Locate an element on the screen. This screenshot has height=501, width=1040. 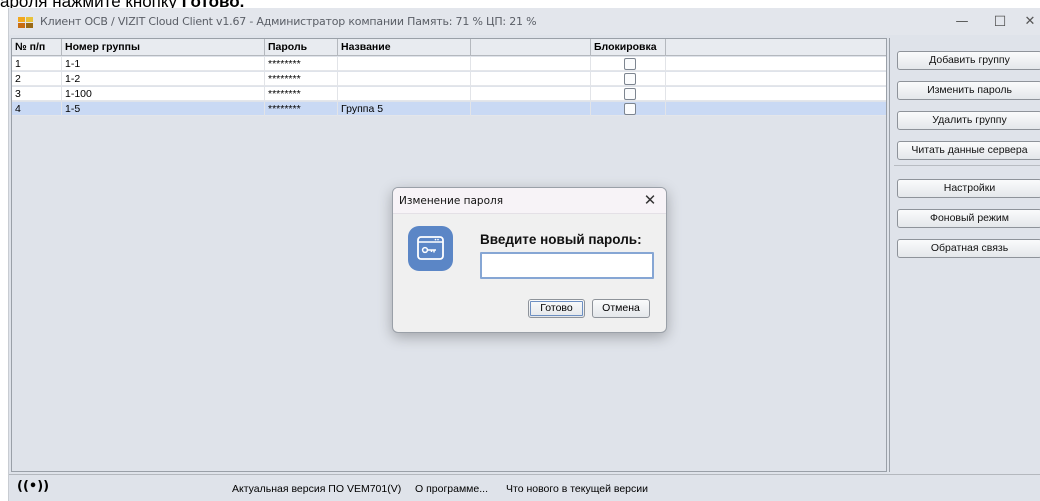
table-row-selected: 4 1-5 ******** Группа 5 is located at coordinates (449, 109).